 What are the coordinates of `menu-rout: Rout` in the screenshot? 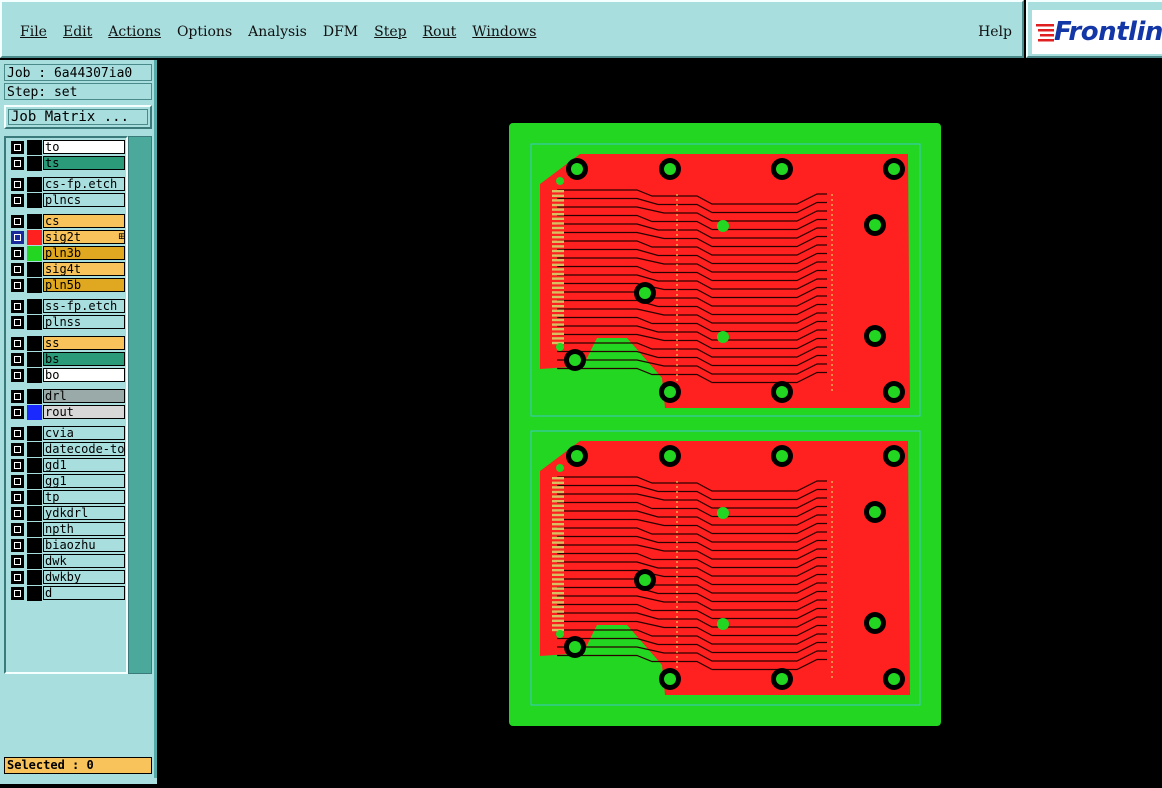 It's located at (440, 32).